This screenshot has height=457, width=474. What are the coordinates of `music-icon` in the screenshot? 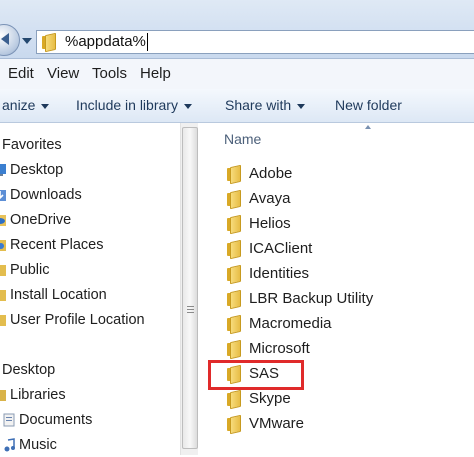 It's located at (9, 445).